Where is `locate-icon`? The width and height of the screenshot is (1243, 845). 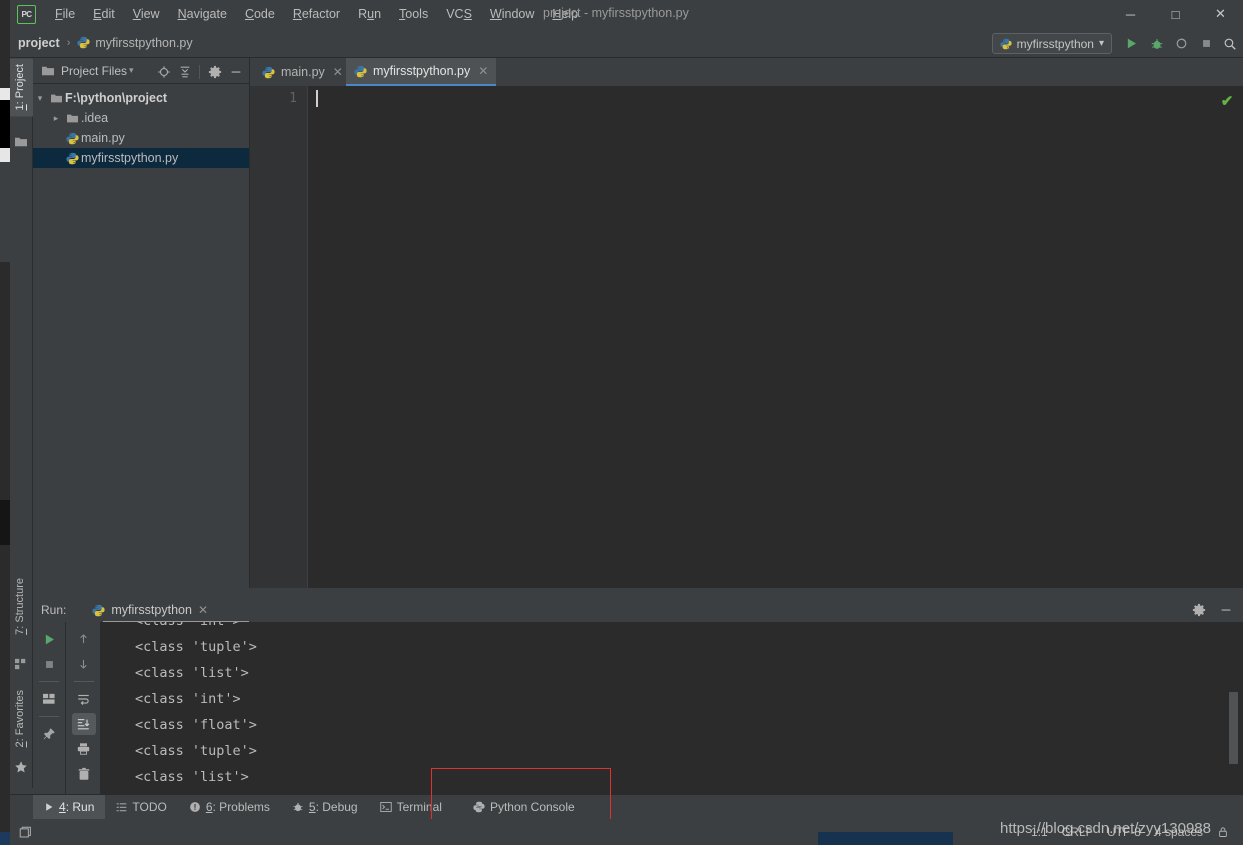 locate-icon is located at coordinates (163, 71).